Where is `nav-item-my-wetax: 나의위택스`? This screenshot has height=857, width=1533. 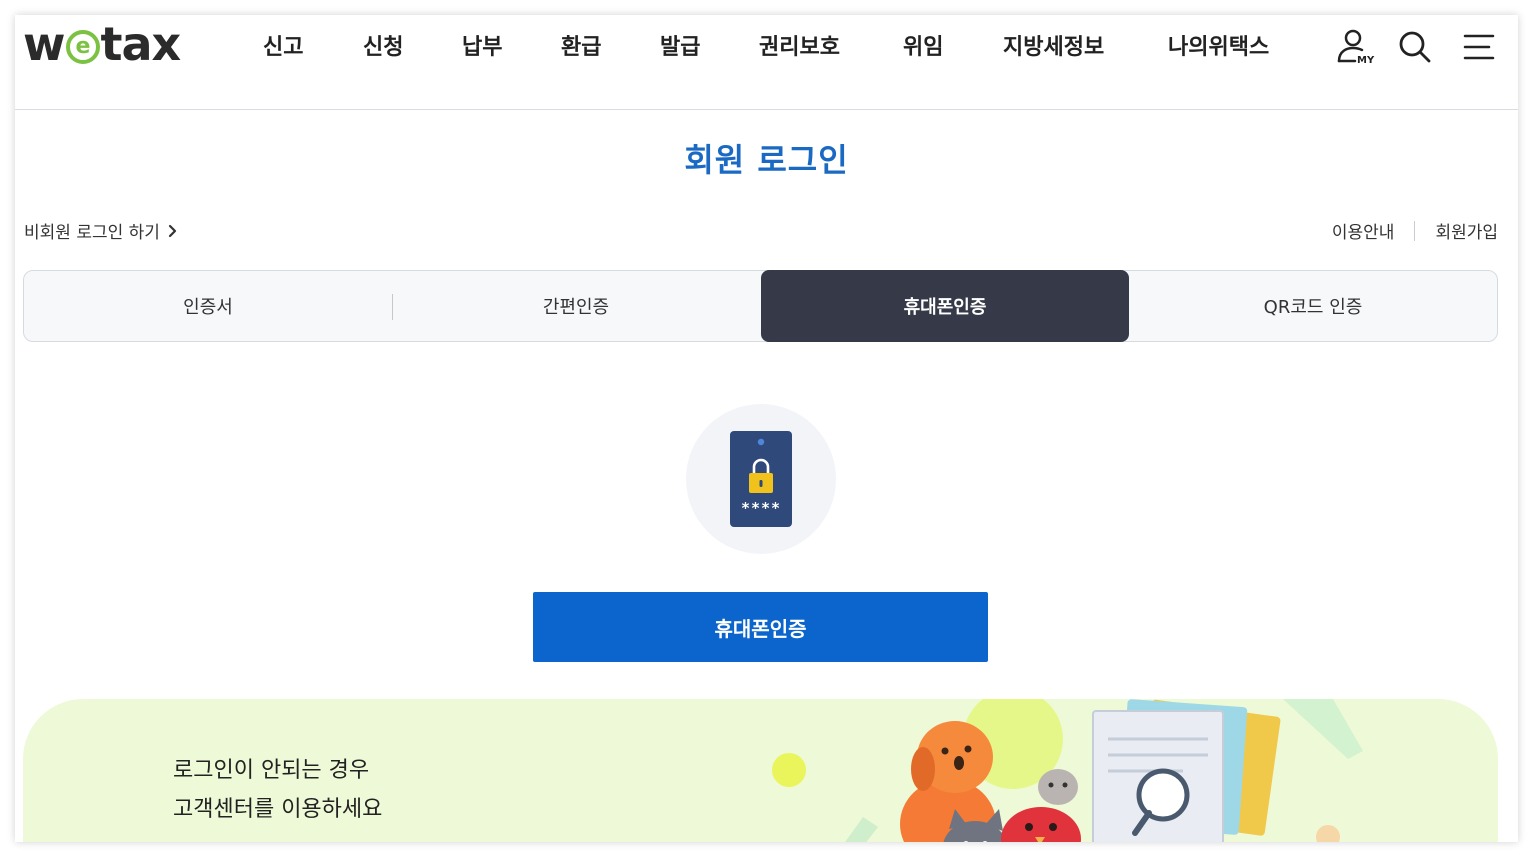 nav-item-my-wetax: 나의위택스 is located at coordinates (1218, 48).